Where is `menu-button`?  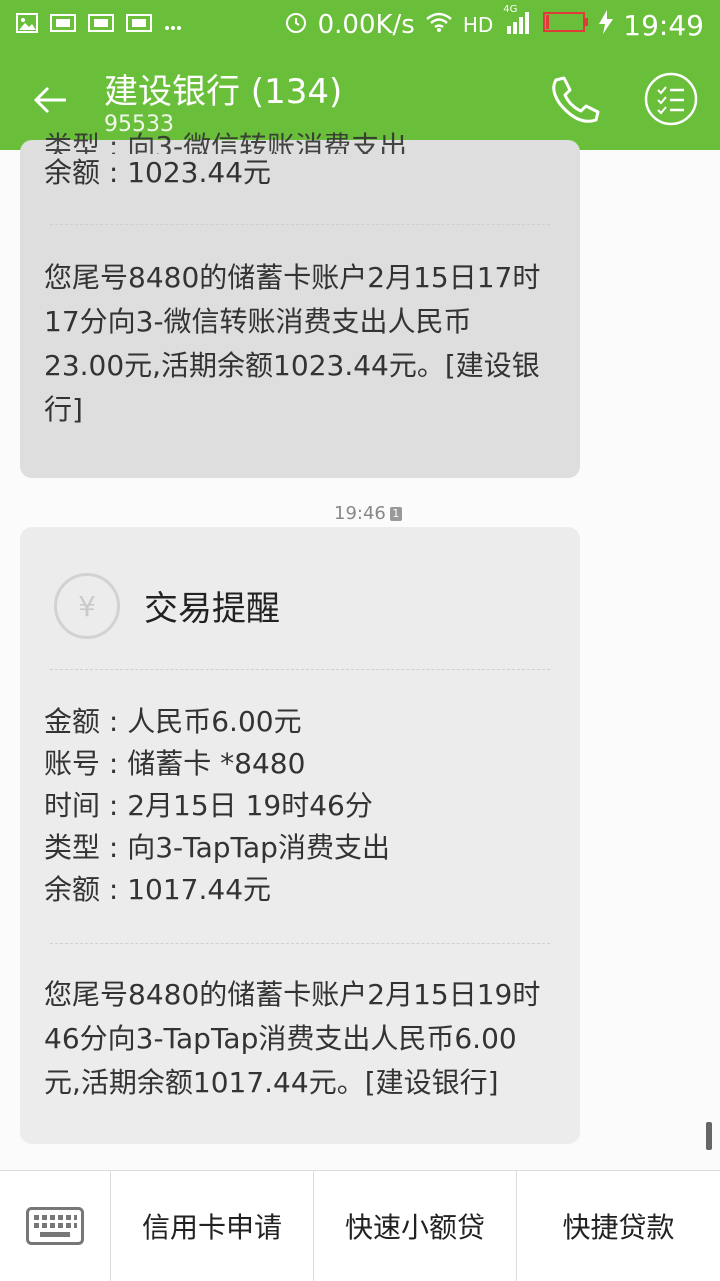 menu-button is located at coordinates (671, 99).